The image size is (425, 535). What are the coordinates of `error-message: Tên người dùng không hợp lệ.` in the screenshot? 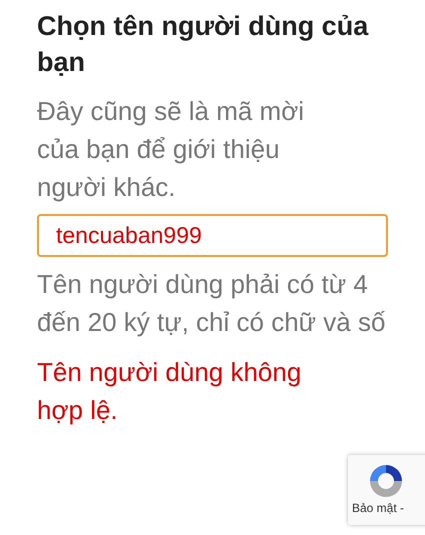 It's located at (169, 391).